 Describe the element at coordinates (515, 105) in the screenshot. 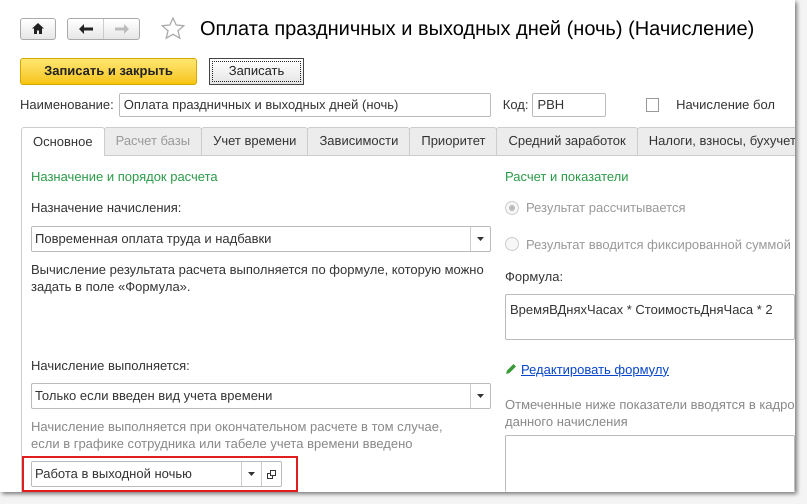

I see `code-label: Код:` at that location.